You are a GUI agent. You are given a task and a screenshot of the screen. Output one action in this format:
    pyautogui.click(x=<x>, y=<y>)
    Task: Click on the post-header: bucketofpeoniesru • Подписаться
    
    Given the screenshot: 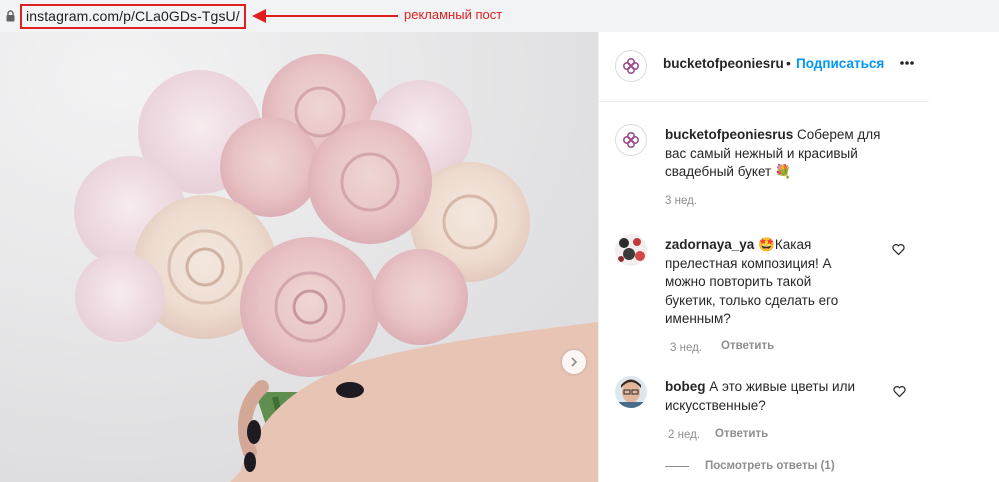 What is the action you would take?
    pyautogui.click(x=764, y=67)
    